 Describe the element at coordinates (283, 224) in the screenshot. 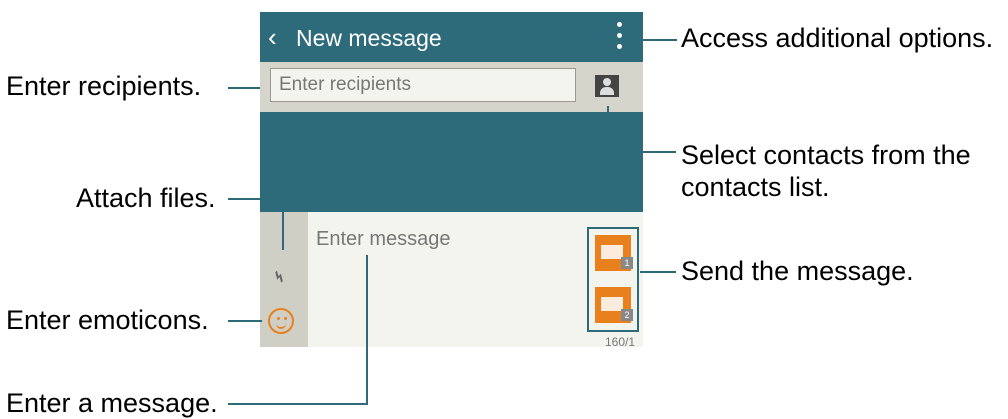

I see `attach-callout-line-v` at that location.